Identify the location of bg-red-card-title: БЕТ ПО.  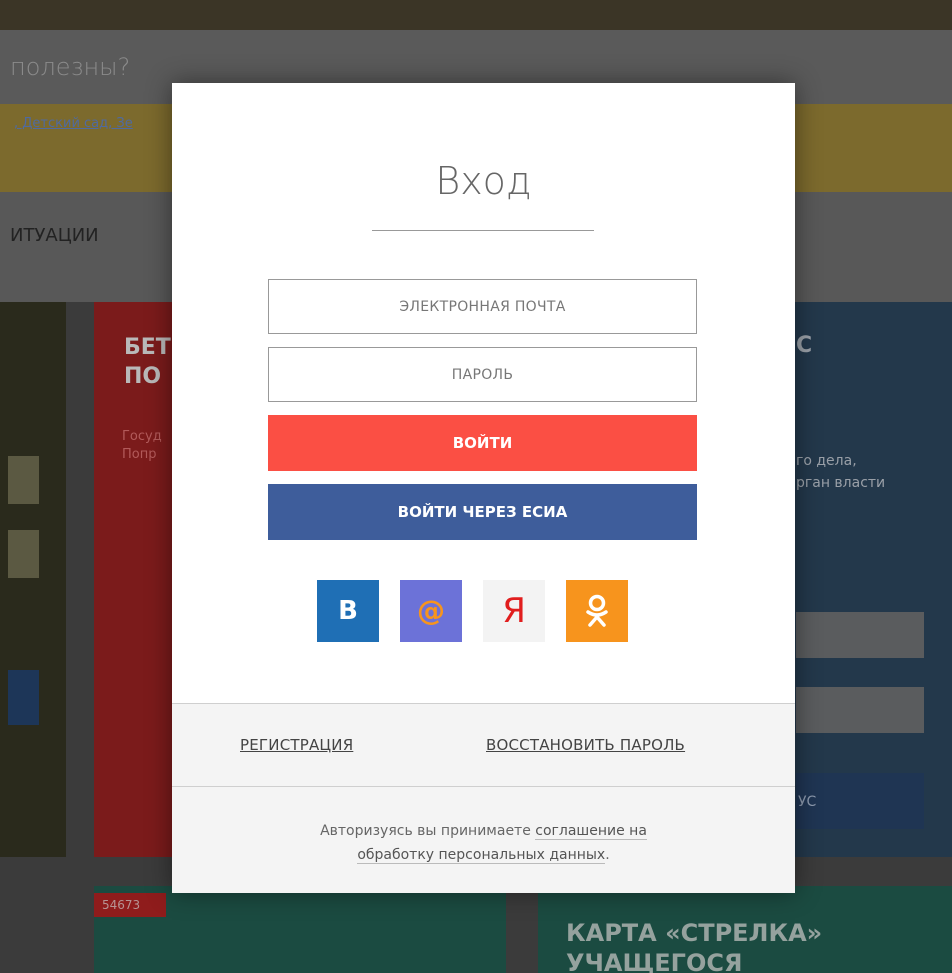
(149, 362).